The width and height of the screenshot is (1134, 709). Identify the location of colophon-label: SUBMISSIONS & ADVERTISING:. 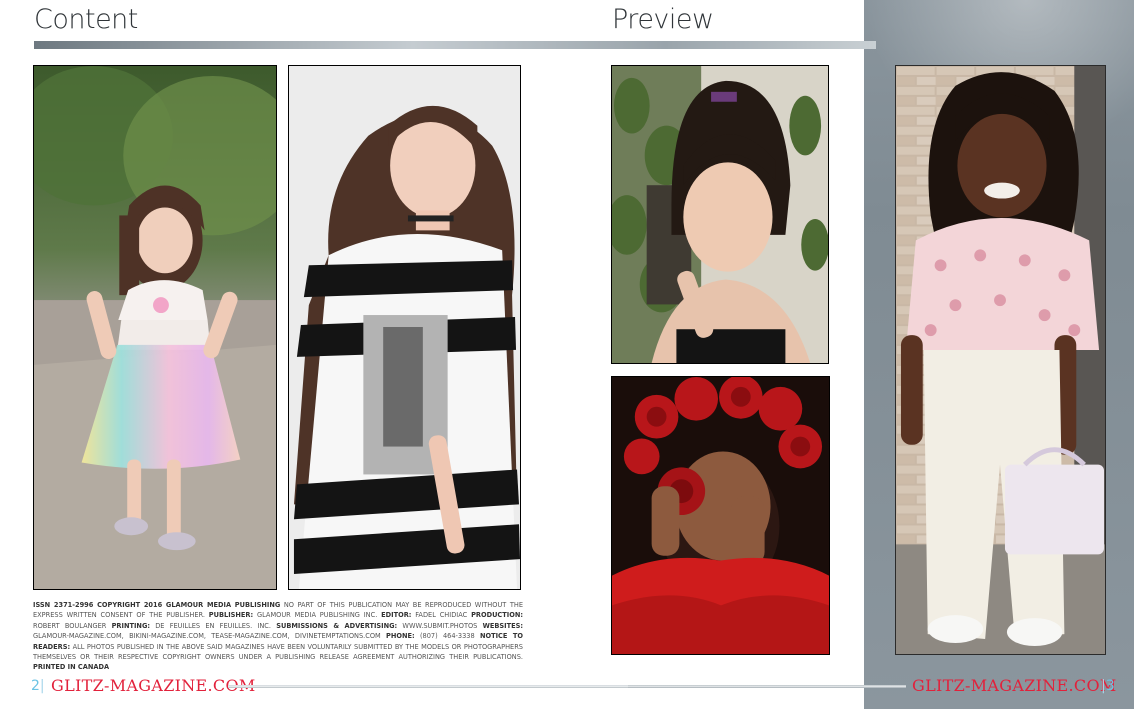
(337, 625).